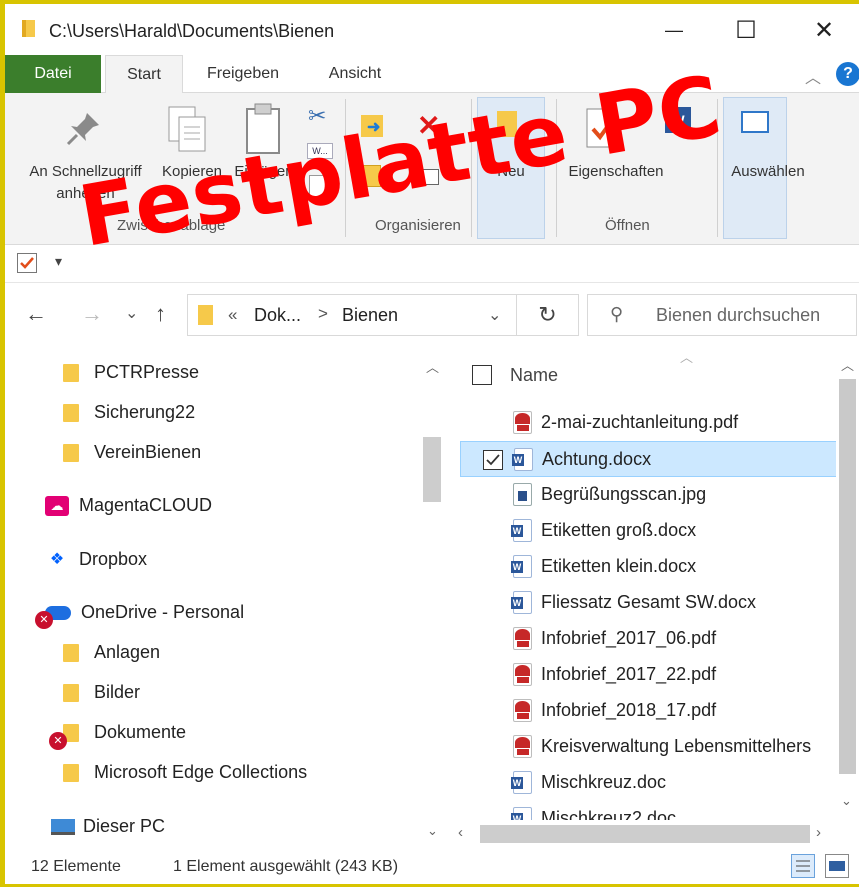 The height and width of the screenshot is (887, 859). Describe the element at coordinates (27, 263) in the screenshot. I see `properties-quick-icon` at that location.